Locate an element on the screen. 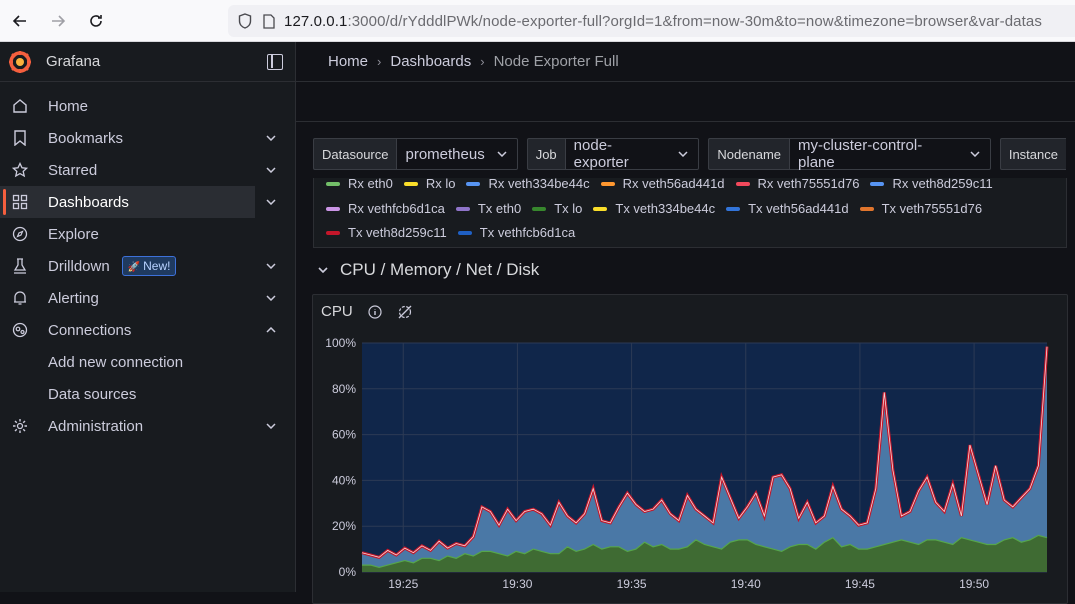  legend-item: Tx veth75551d76 is located at coordinates (921, 208).